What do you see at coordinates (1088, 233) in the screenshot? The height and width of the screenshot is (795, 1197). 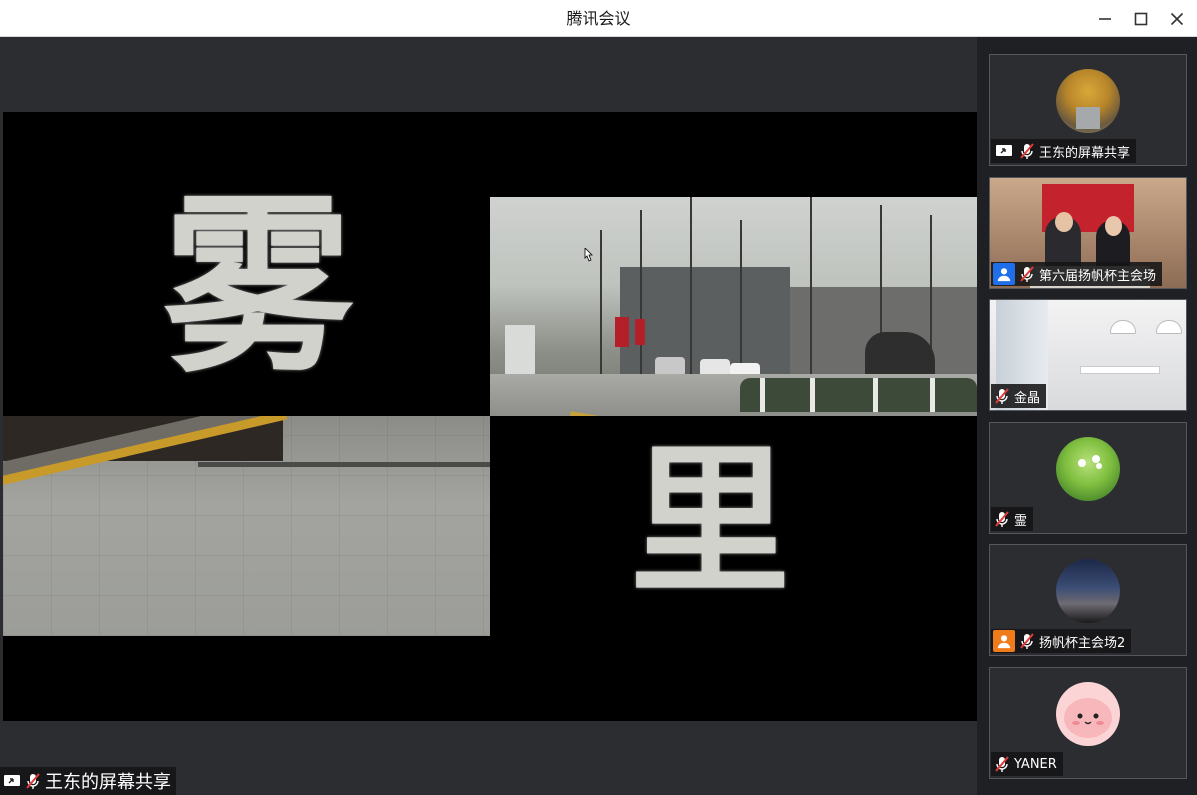 I see `participant-tile: 第六届扬帆杯主会场` at bounding box center [1088, 233].